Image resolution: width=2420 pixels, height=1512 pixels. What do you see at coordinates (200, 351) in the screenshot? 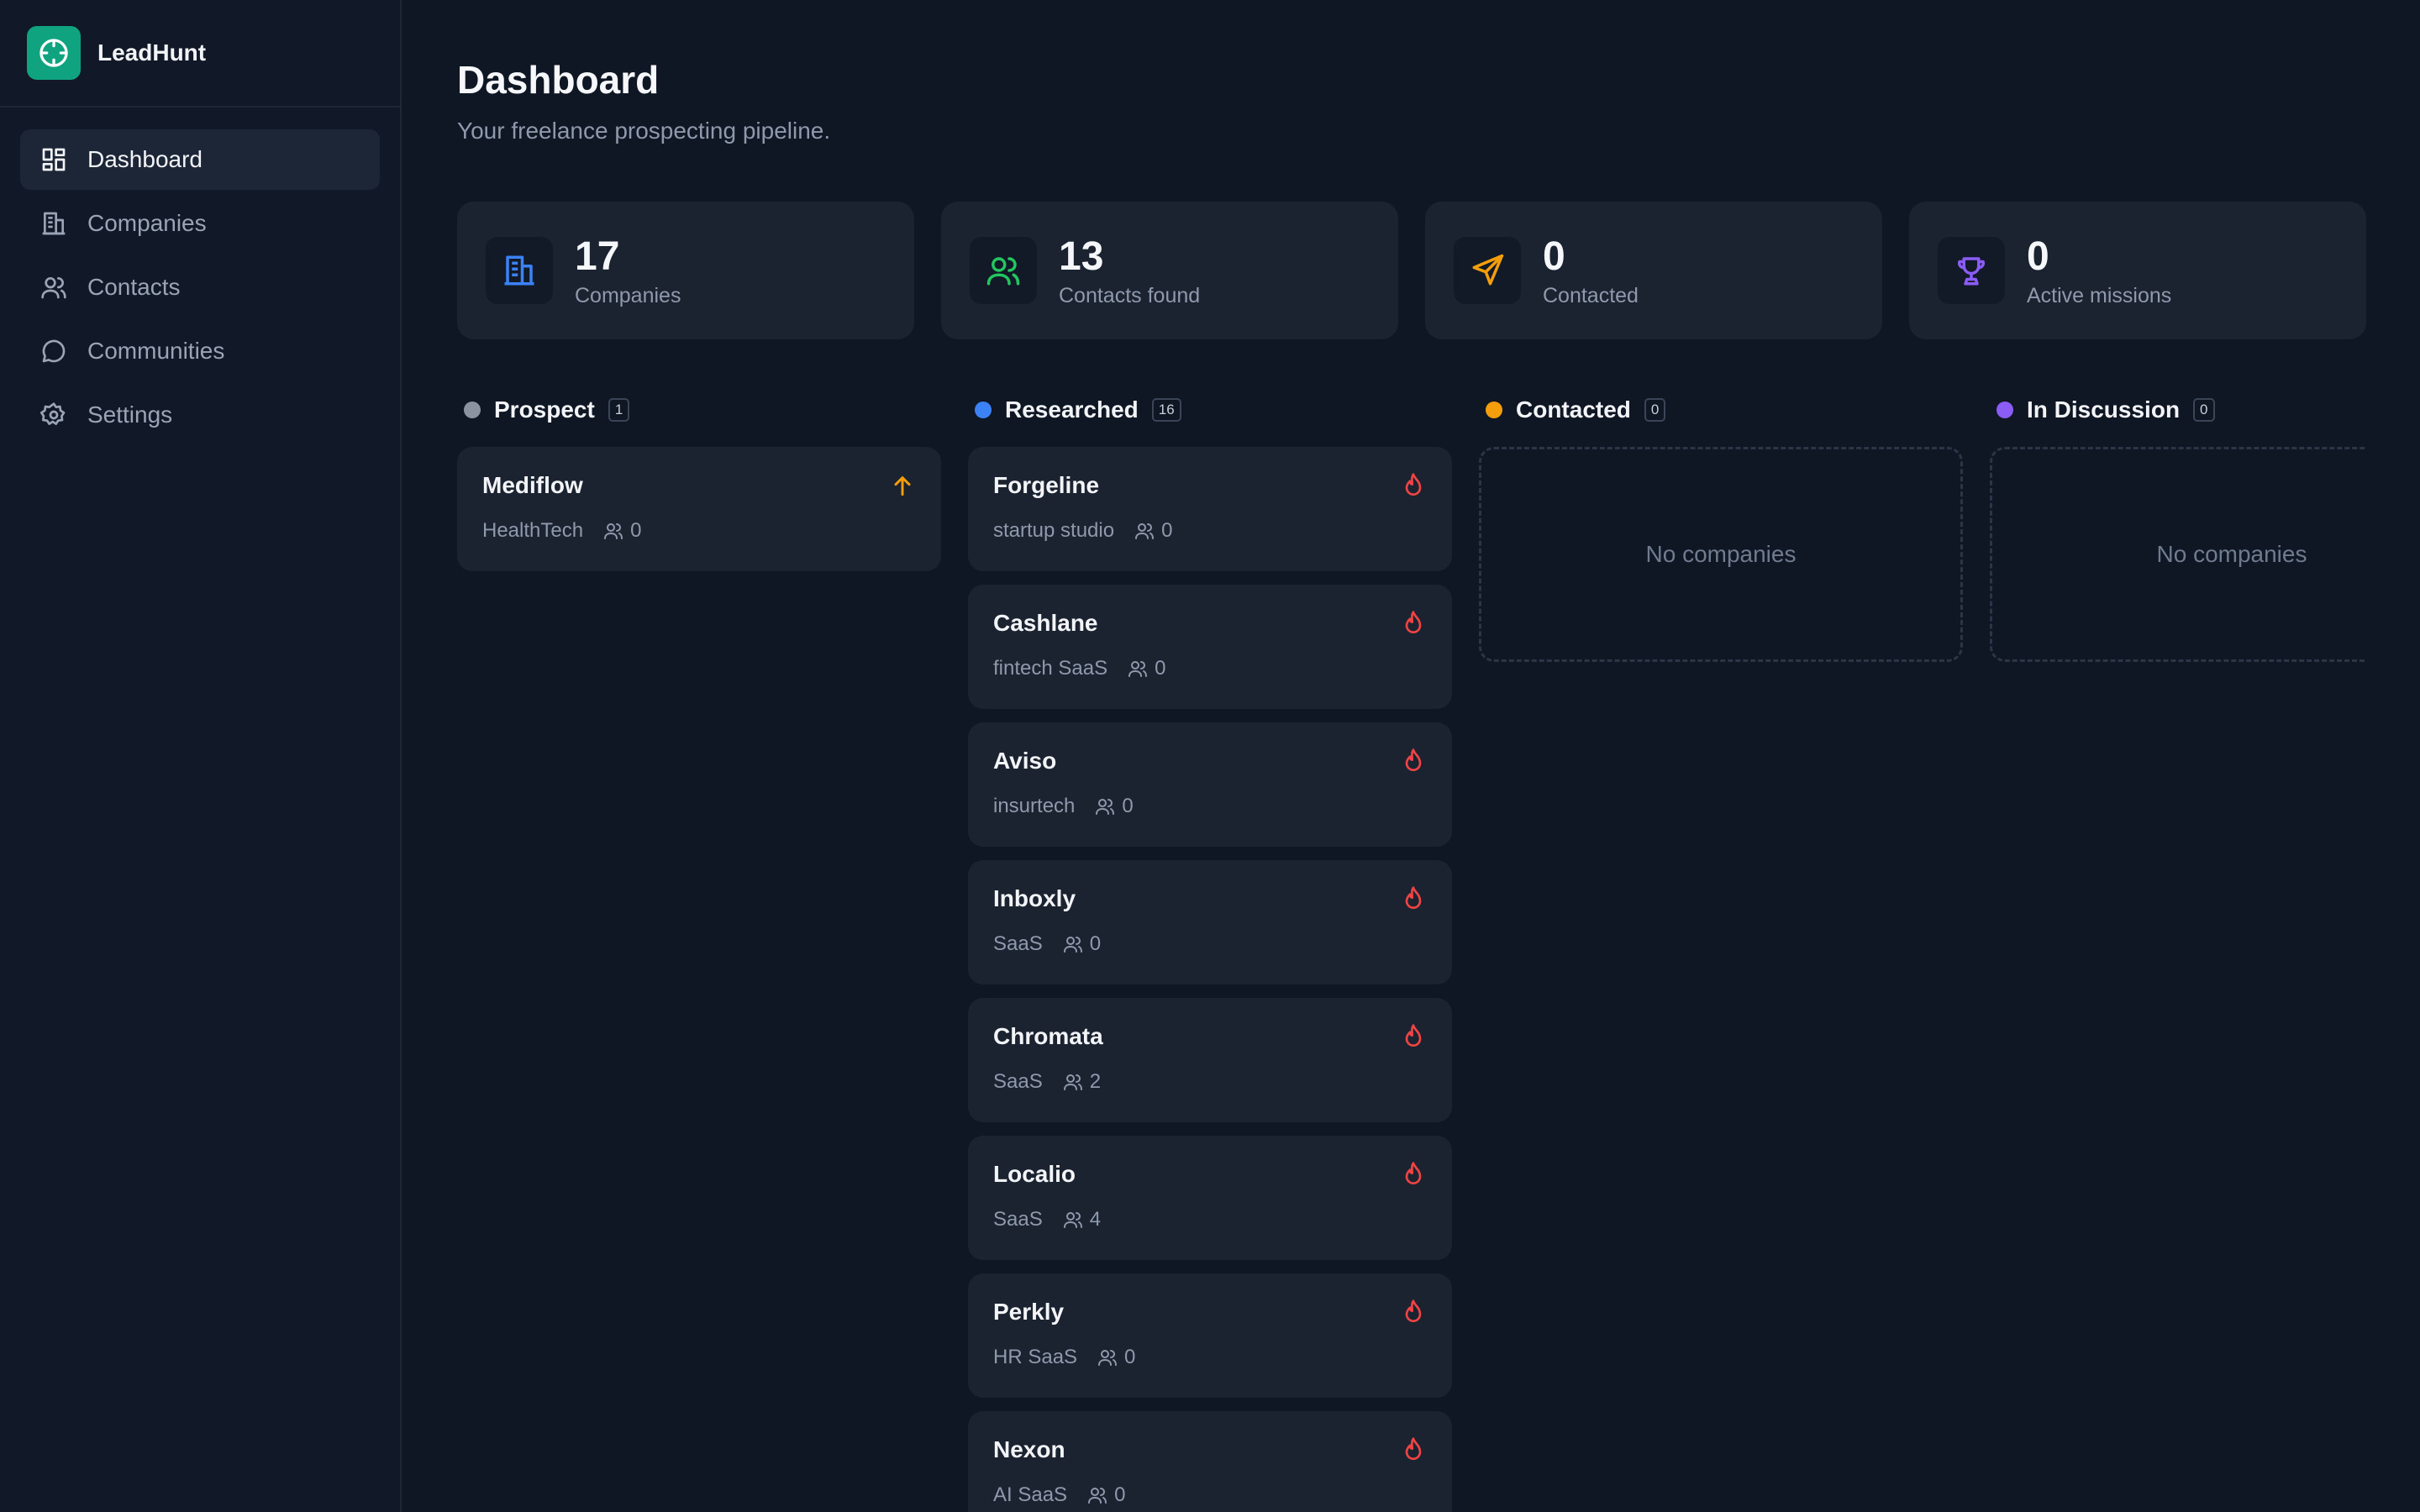
I see `sidebar-item-communities: Communities` at bounding box center [200, 351].